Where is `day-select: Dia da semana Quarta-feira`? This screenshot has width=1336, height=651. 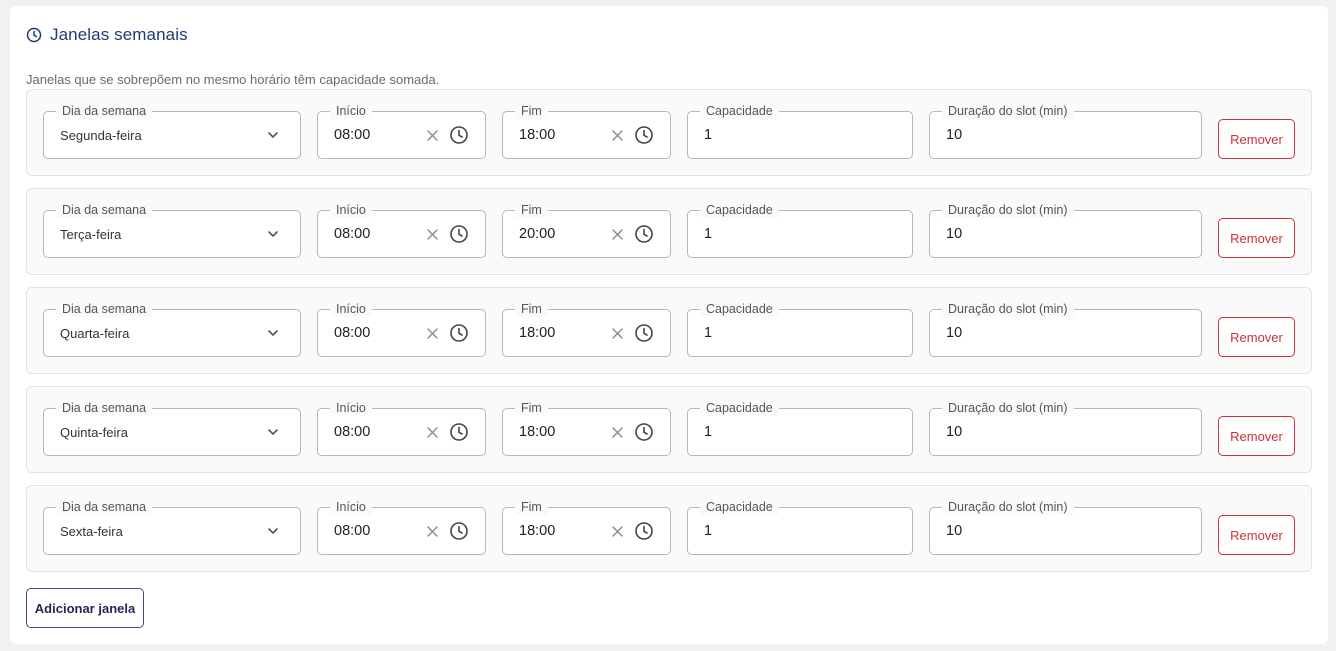
day-select: Dia da semana Quarta-feira is located at coordinates (172, 329).